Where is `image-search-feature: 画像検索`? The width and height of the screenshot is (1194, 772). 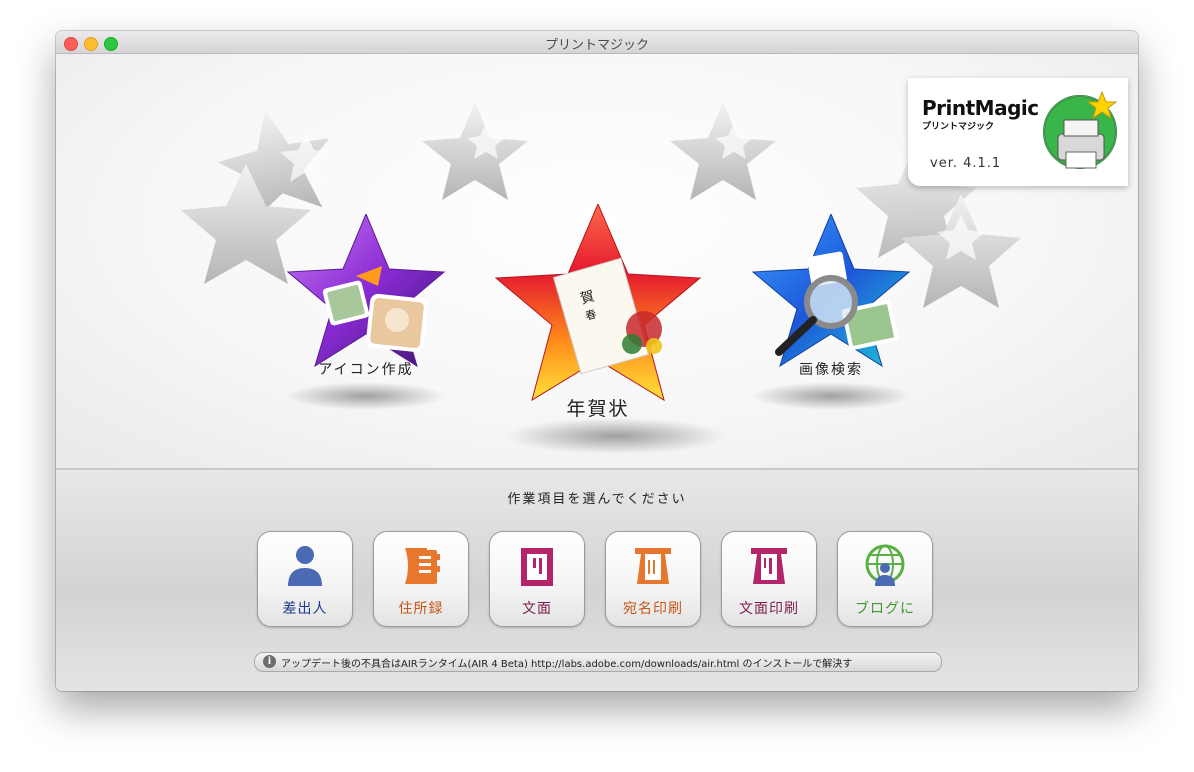 image-search-feature: 画像検索 is located at coordinates (831, 313).